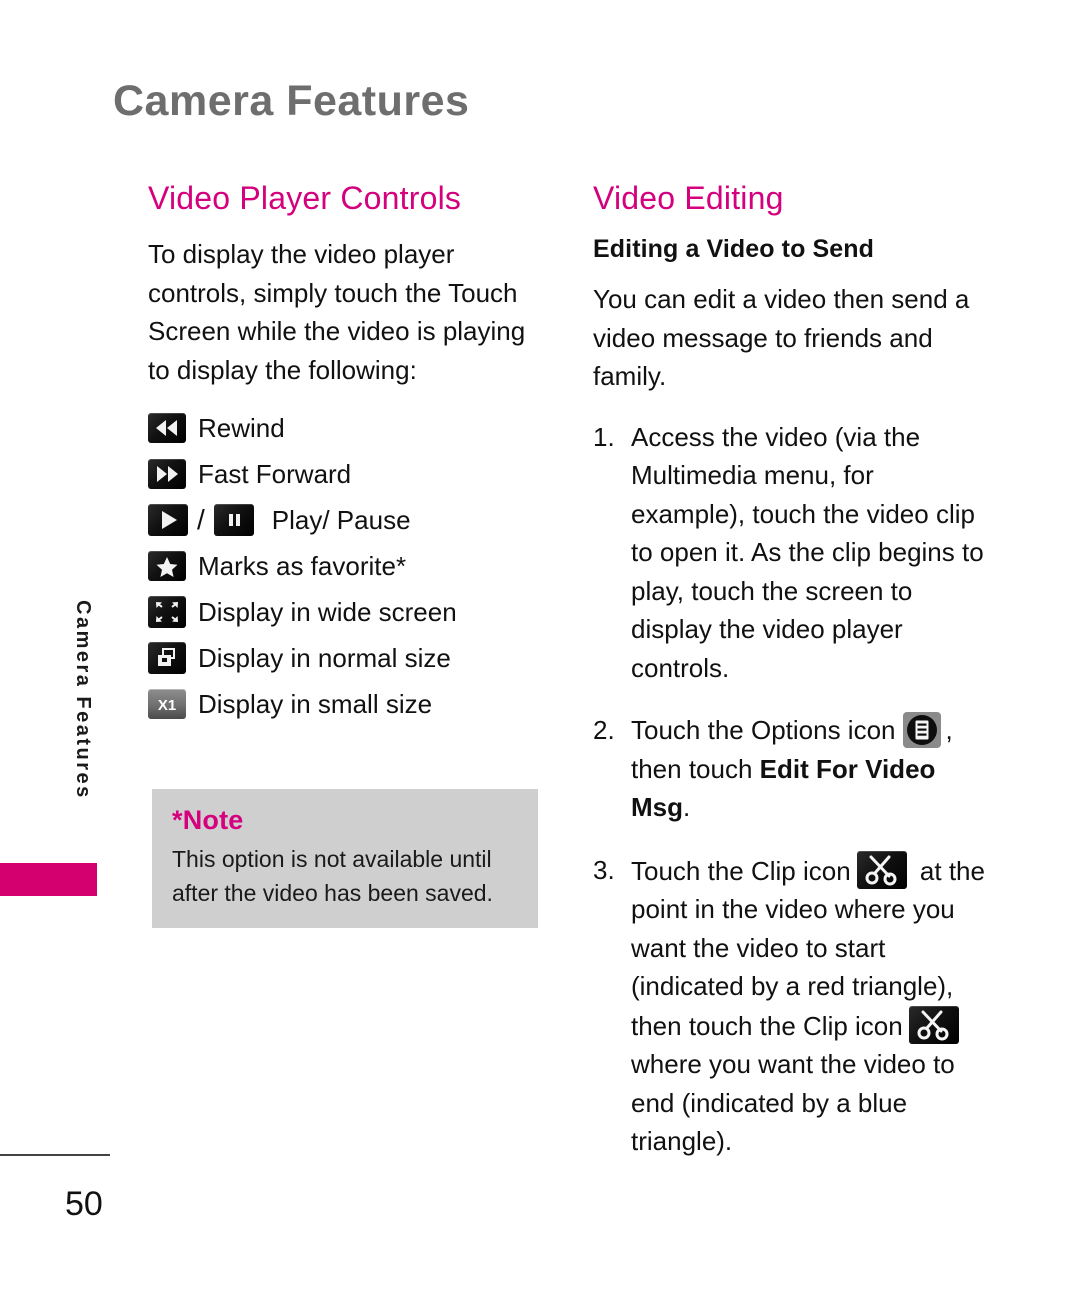 The image size is (1080, 1295). I want to click on step-2-text-part-3: ., so click(687, 807).